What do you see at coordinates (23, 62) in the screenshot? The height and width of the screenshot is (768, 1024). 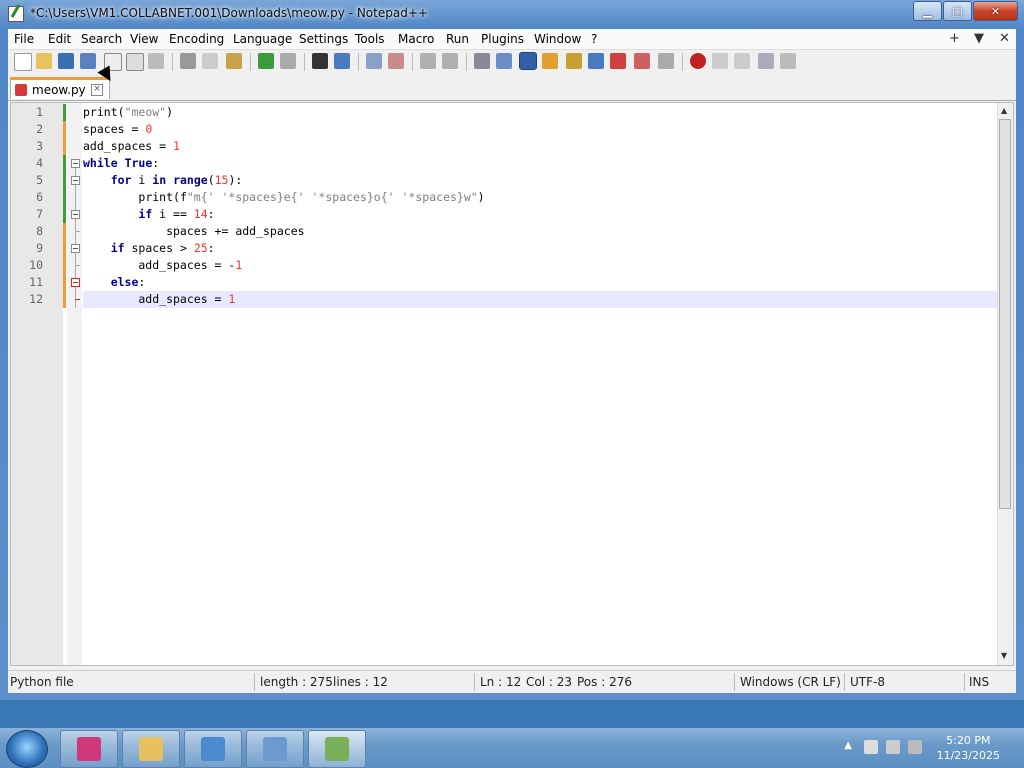 I see `new-file-icon` at bounding box center [23, 62].